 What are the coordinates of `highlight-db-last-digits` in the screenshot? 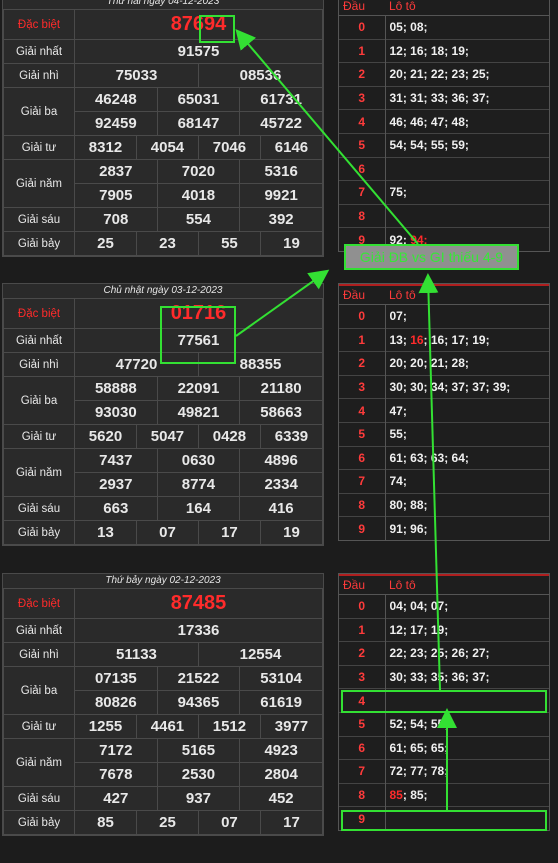 It's located at (217, 29).